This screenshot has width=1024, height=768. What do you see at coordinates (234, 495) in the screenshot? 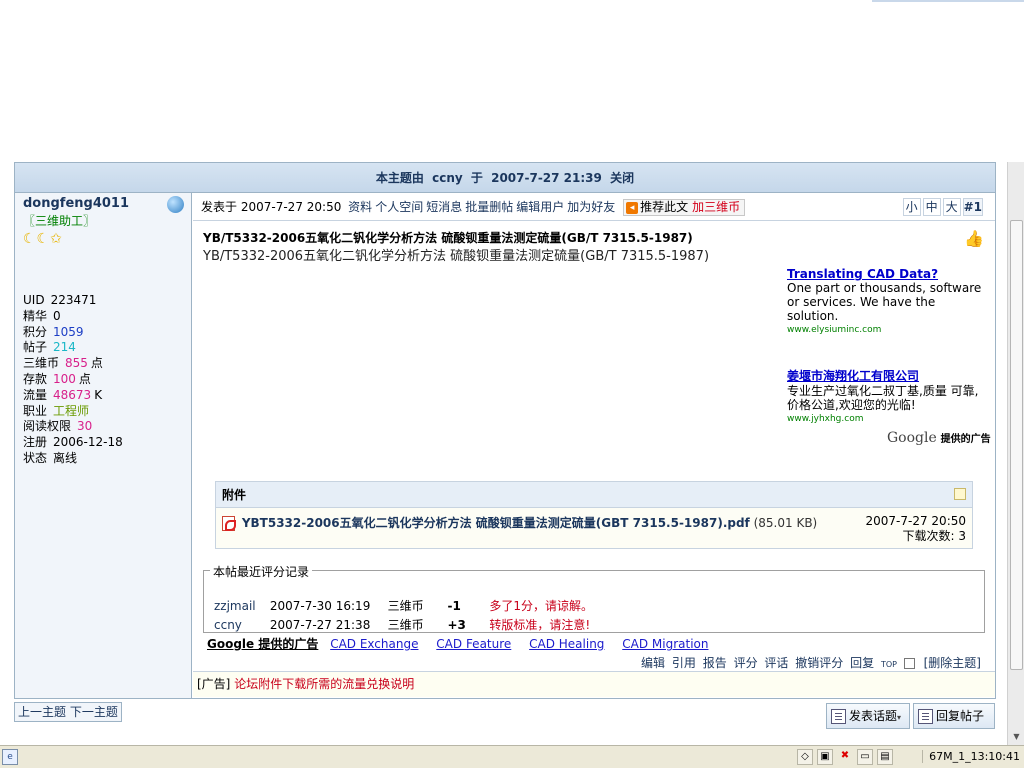
I see `attachment-label: 附件` at bounding box center [234, 495].